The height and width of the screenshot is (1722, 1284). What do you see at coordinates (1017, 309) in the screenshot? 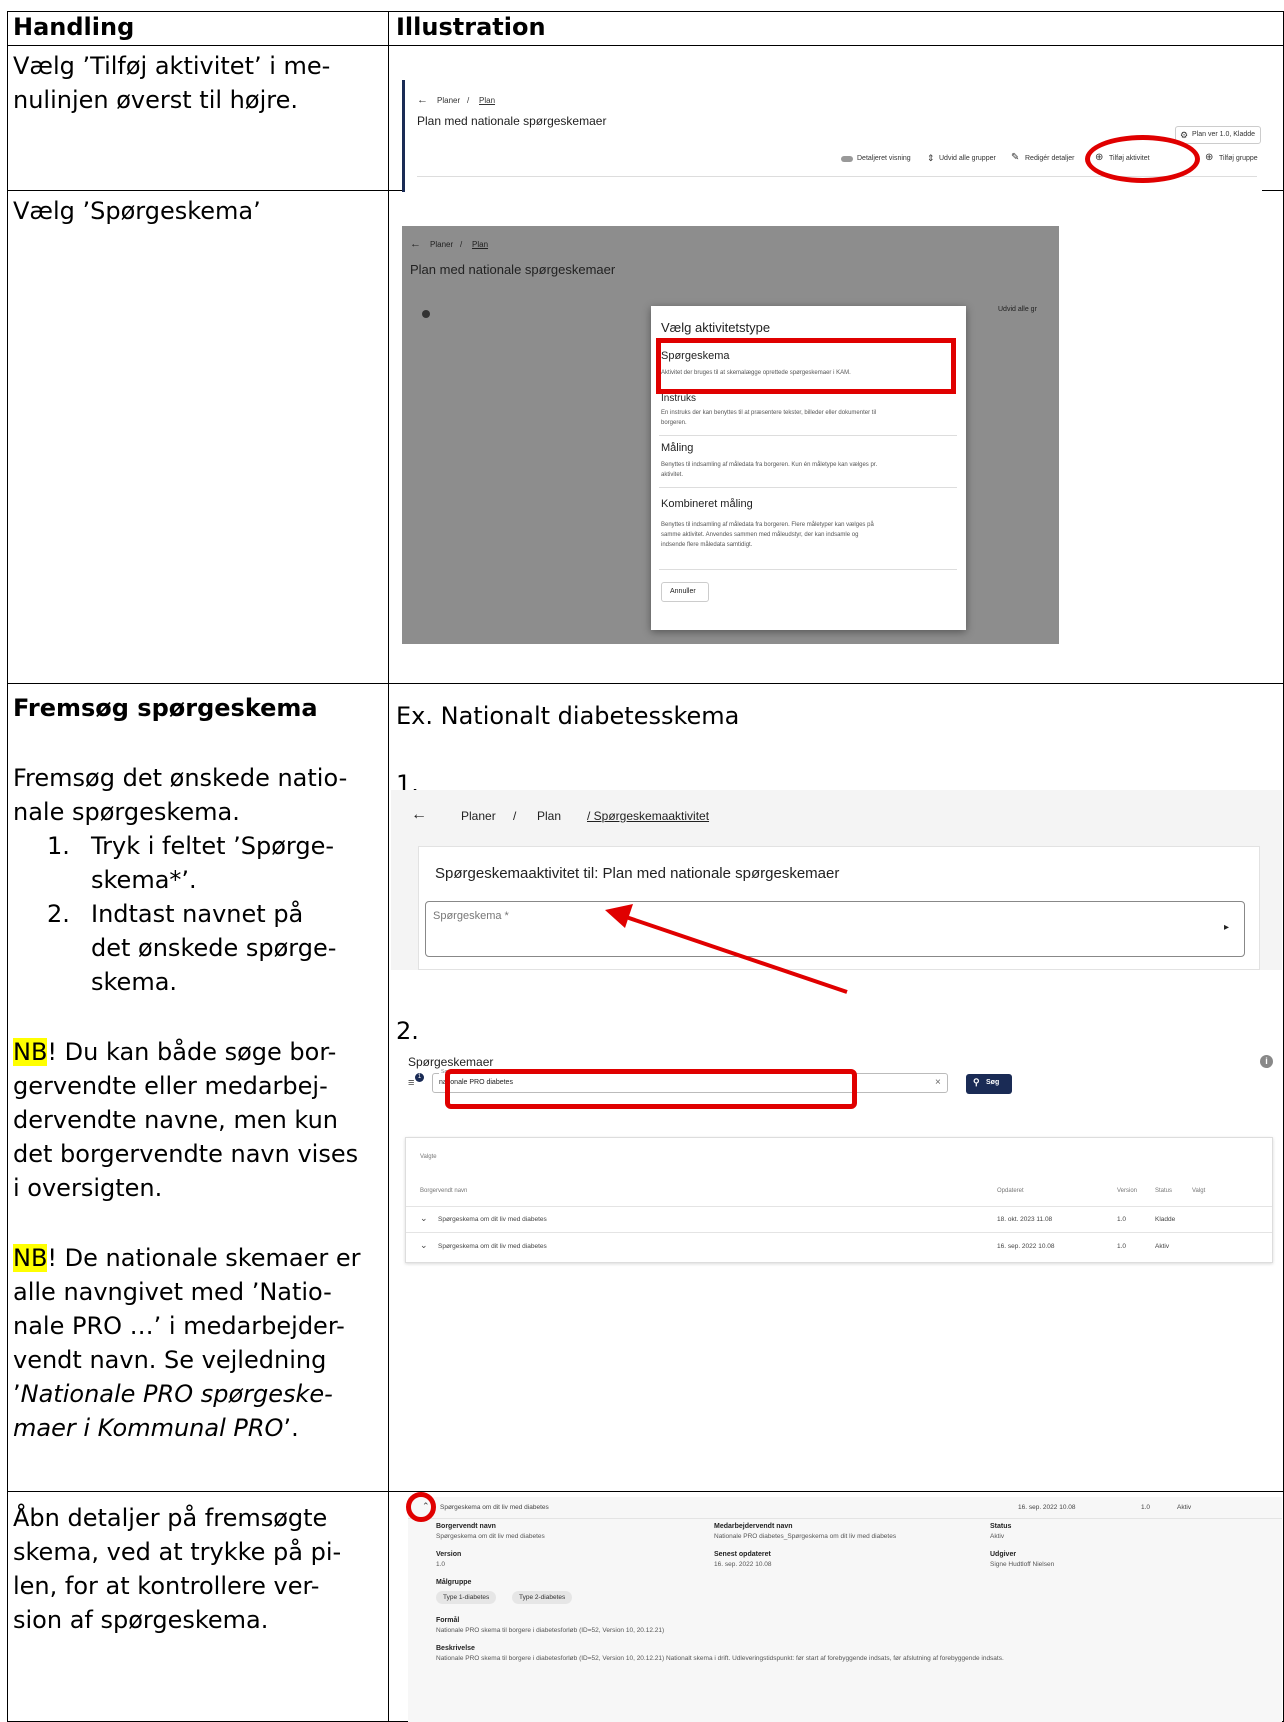
I see `bg-expand-button: Udvid alle gr` at bounding box center [1017, 309].